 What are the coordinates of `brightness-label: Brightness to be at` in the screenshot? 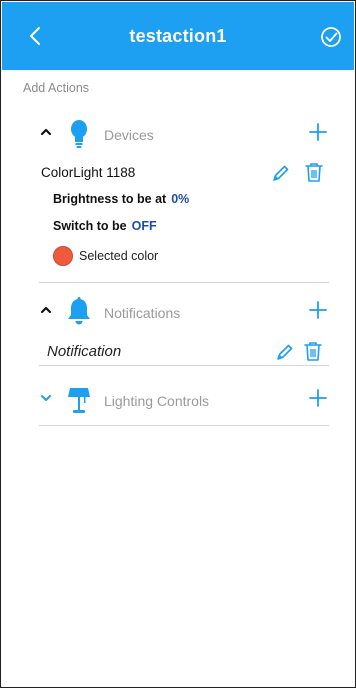 It's located at (110, 199).